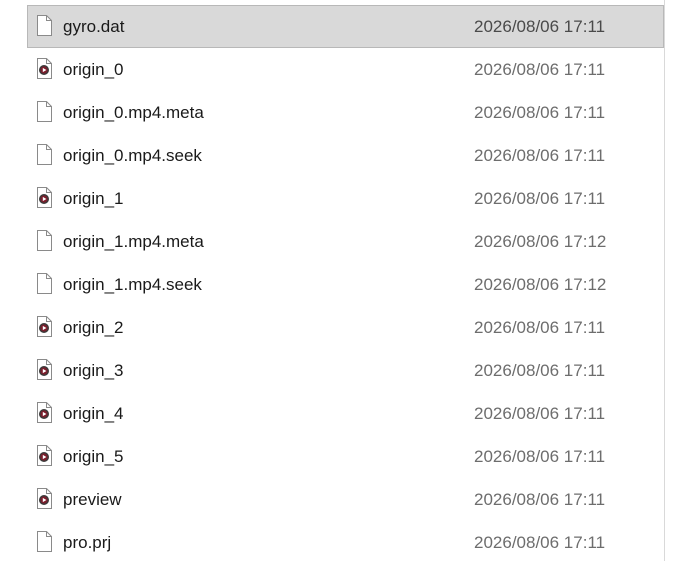  Describe the element at coordinates (664, 280) in the screenshot. I see `scrollbar-track-edge` at that location.